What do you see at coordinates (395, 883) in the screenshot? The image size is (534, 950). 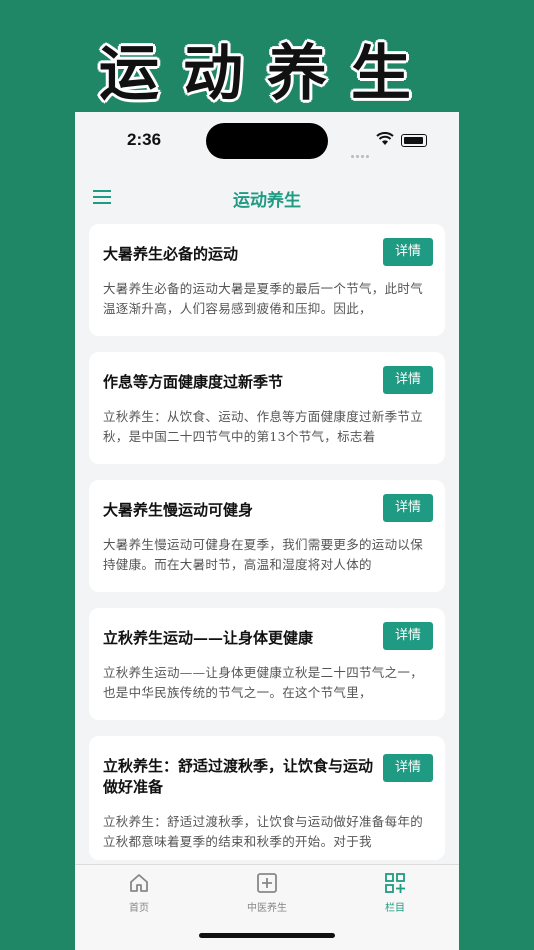 I see `grid-icon` at bounding box center [395, 883].